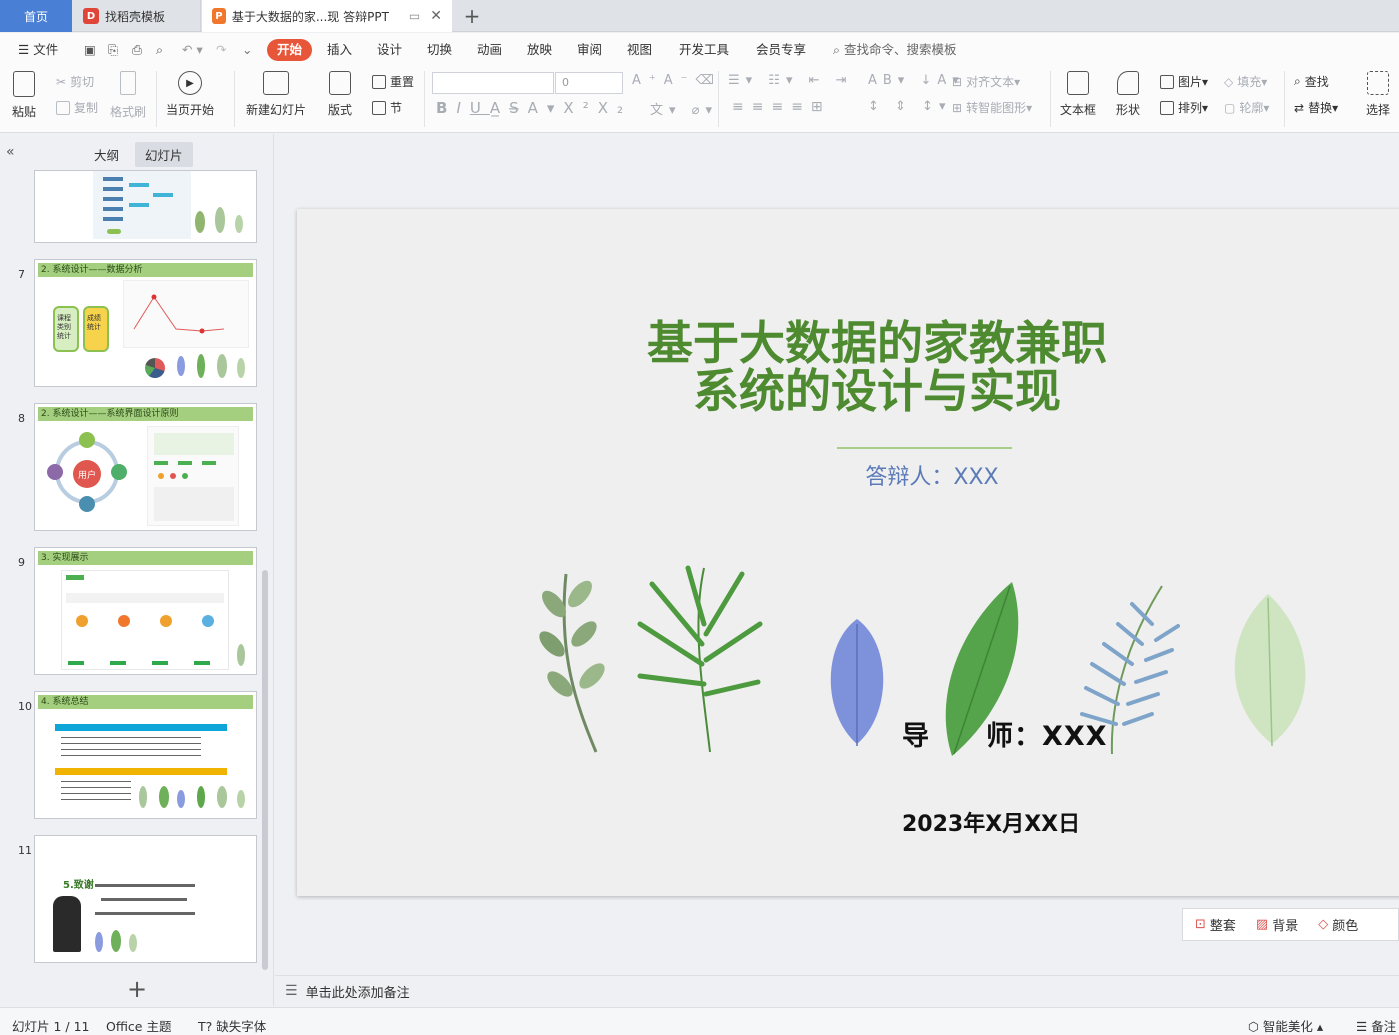 This screenshot has height=1035, width=1399. I want to click on add-tab-icon: +, so click(472, 16).